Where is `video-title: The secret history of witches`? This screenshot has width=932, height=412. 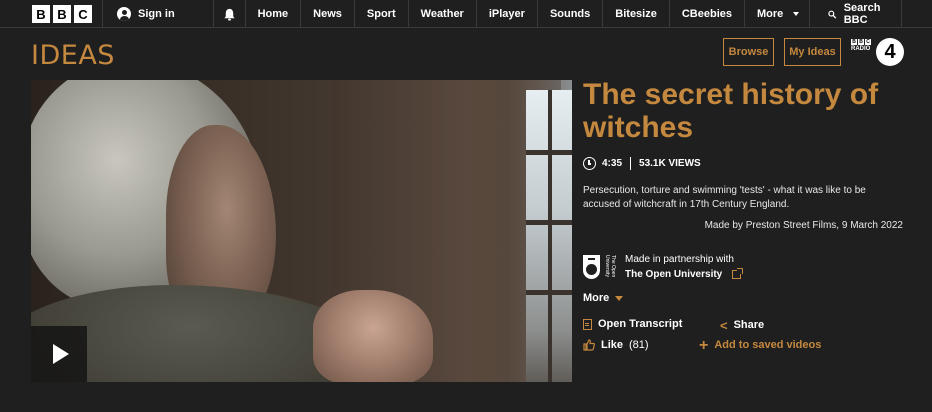 video-title: The secret history of witches is located at coordinates (731, 111).